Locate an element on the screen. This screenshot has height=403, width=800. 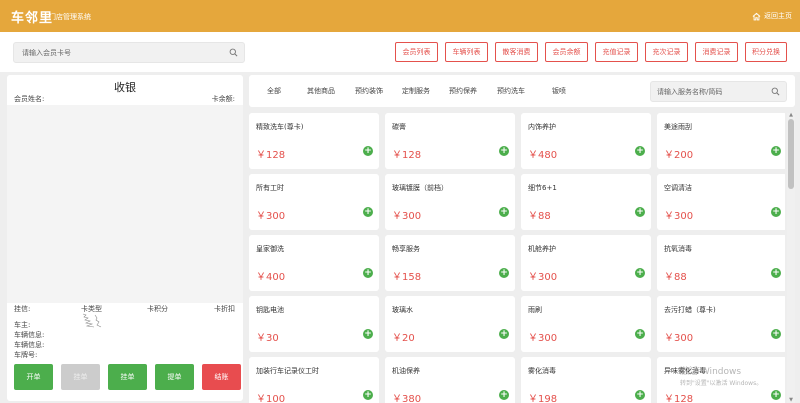
scroll-down-arrow: ▼ is located at coordinates (791, 400).